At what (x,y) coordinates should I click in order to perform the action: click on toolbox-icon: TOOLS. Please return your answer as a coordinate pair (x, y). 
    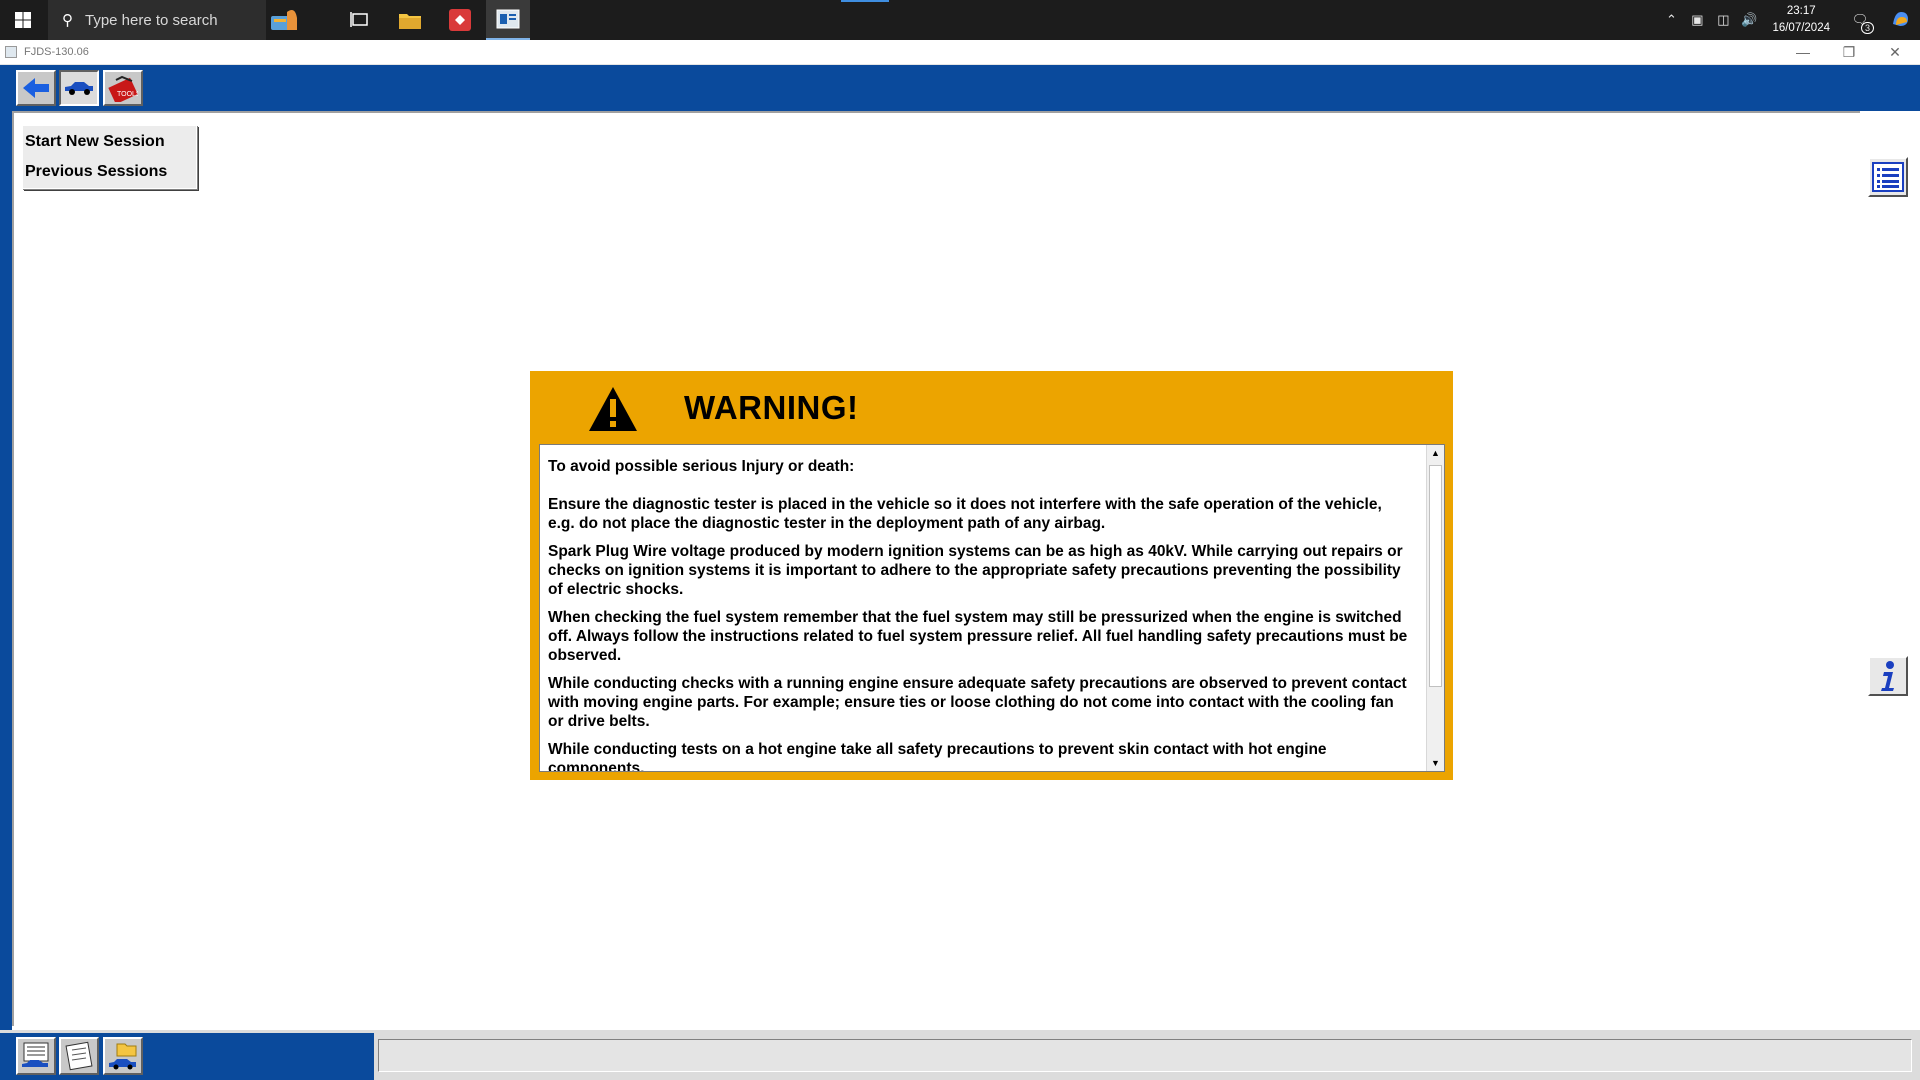
    Looking at the image, I should click on (123, 88).